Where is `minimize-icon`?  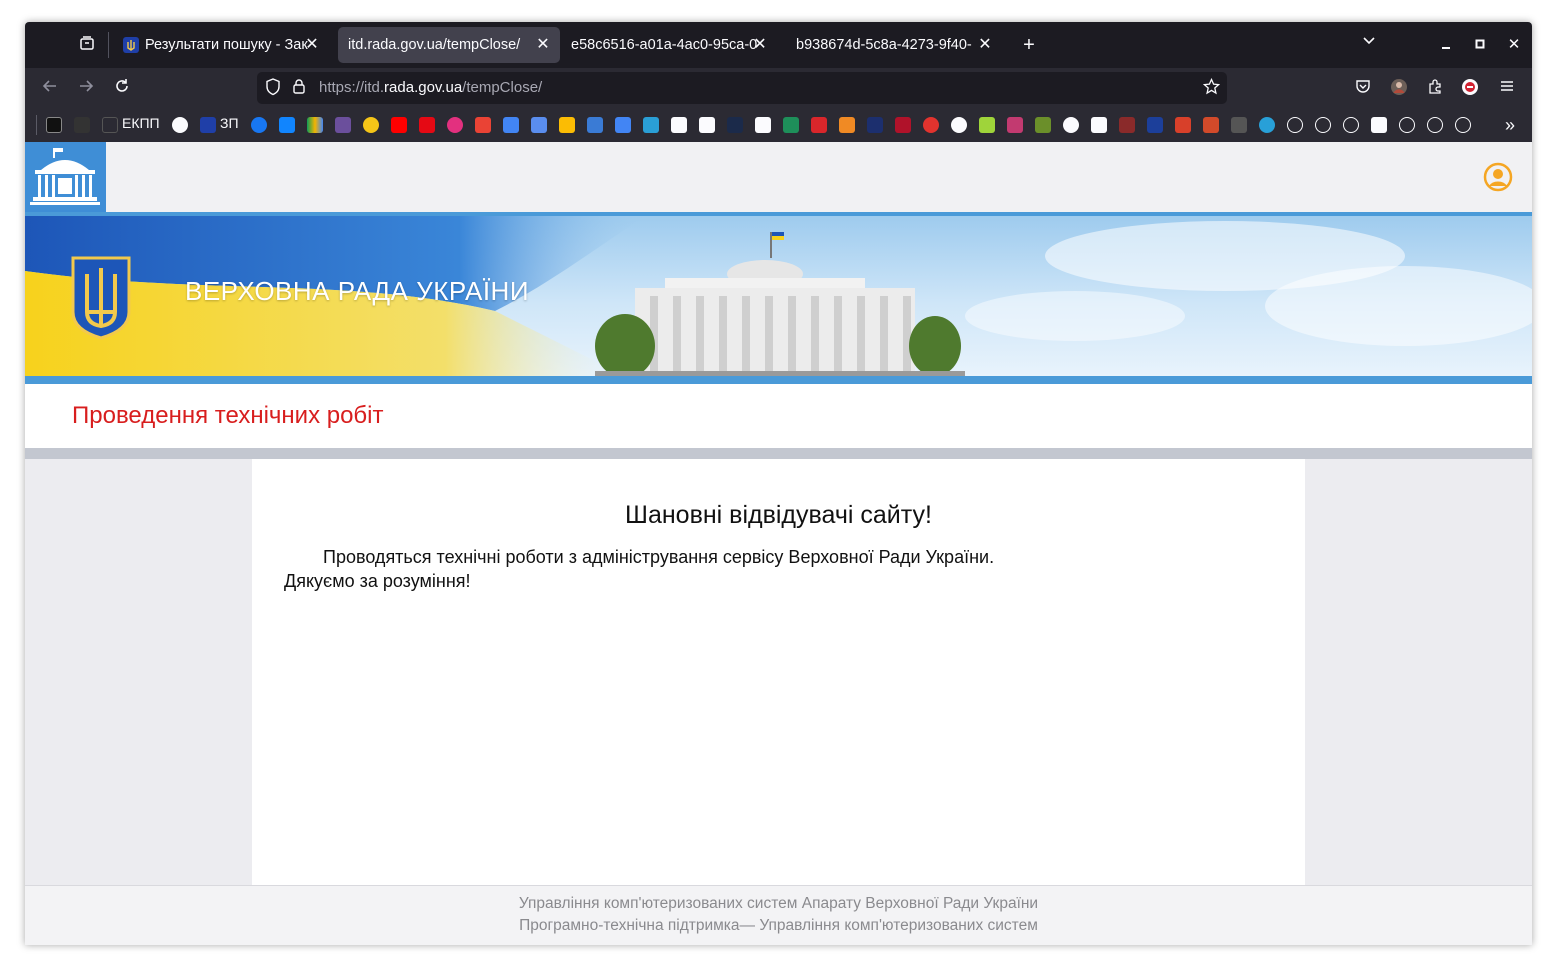 minimize-icon is located at coordinates (1446, 46).